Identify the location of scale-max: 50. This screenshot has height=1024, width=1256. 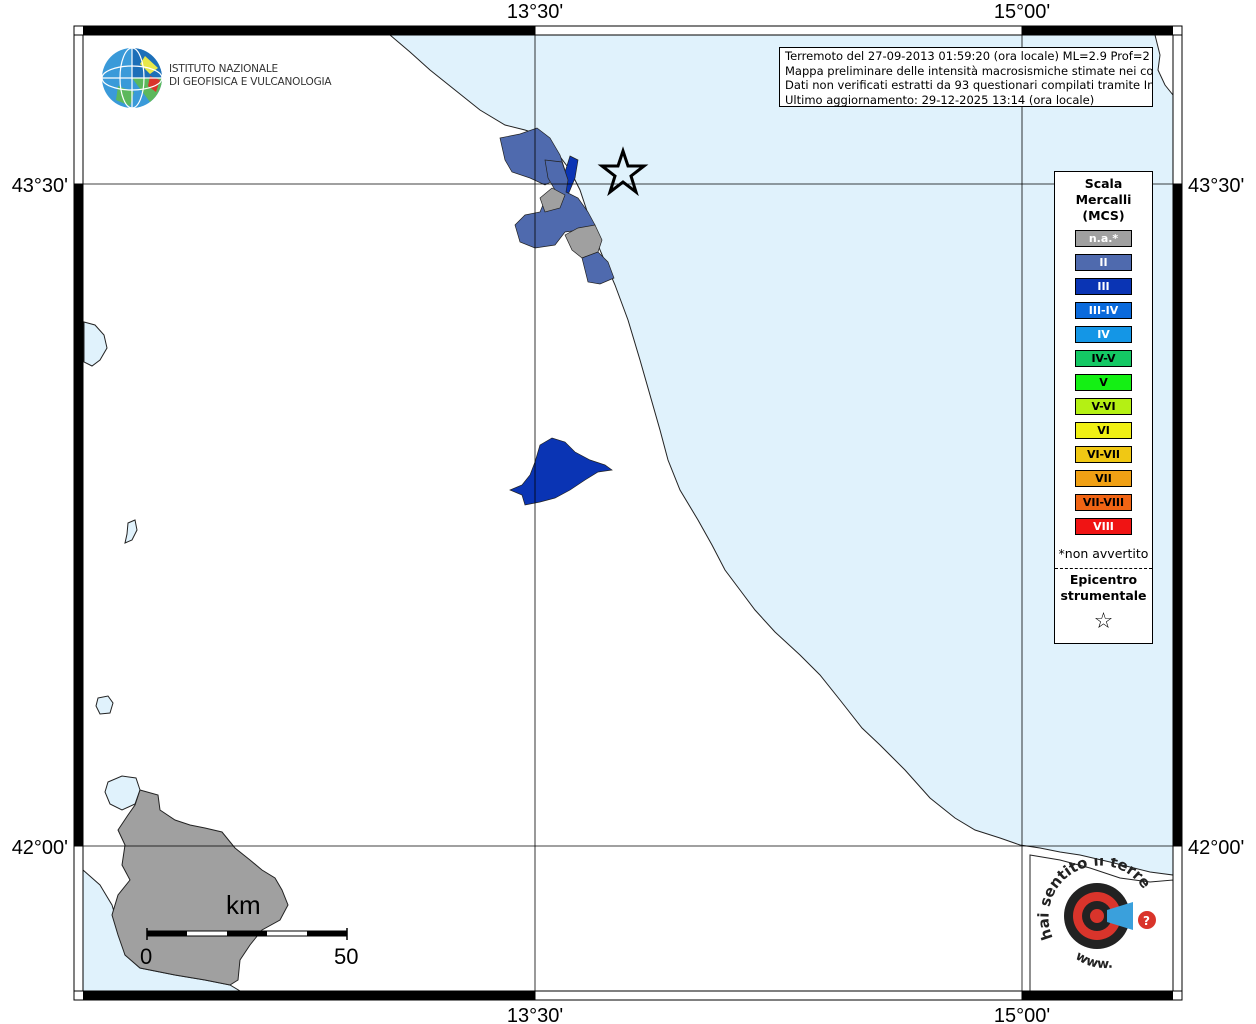
(346, 956).